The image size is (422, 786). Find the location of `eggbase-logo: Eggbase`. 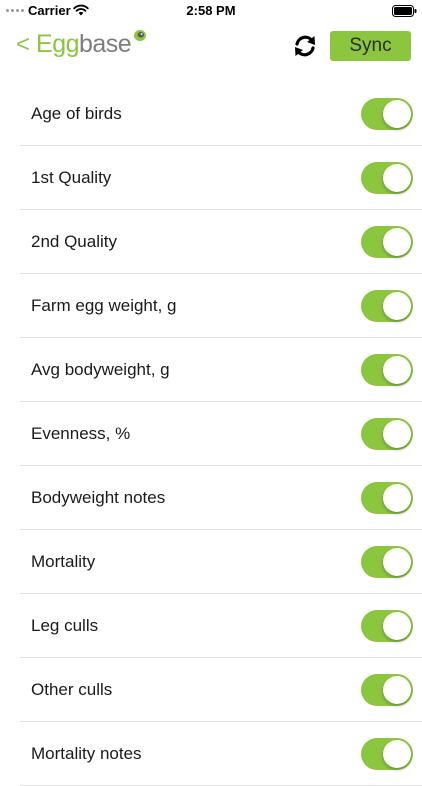

eggbase-logo: Eggbase is located at coordinates (91, 44).